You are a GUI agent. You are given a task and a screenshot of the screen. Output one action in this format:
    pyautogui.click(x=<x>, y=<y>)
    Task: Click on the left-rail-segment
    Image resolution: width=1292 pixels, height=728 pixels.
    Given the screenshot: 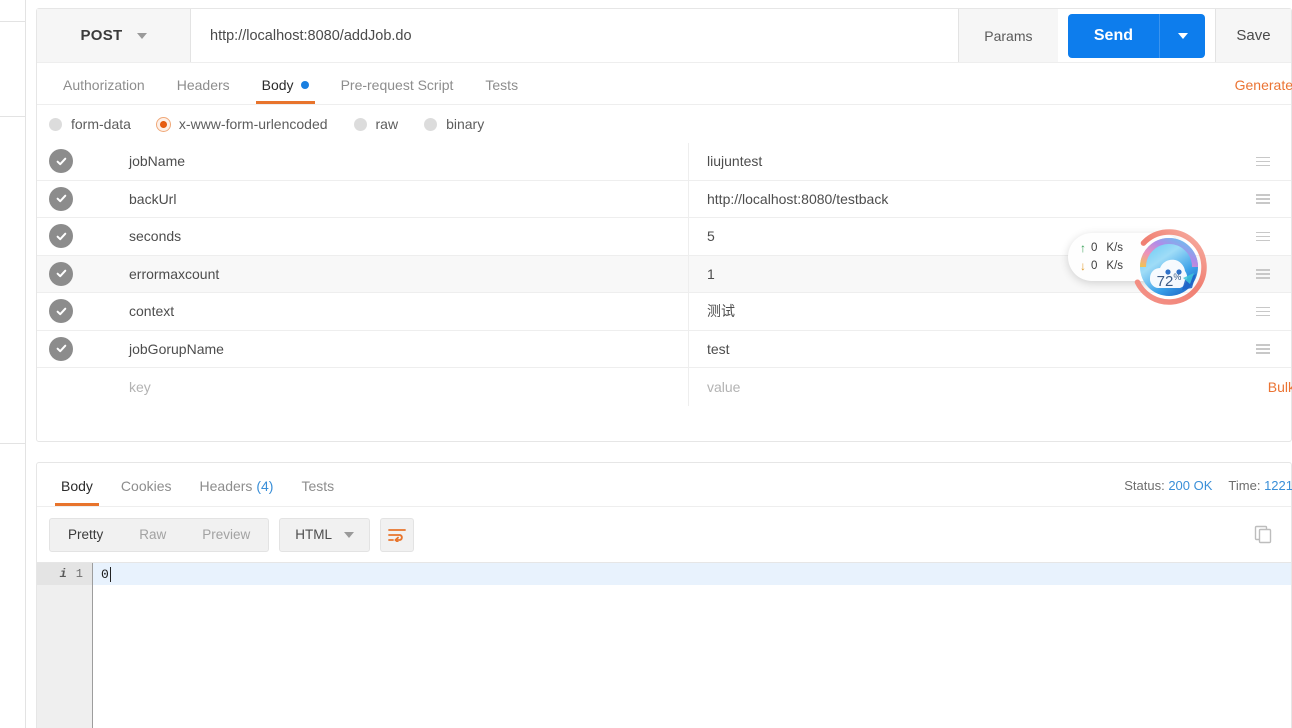 What is the action you would take?
    pyautogui.click(x=13, y=280)
    